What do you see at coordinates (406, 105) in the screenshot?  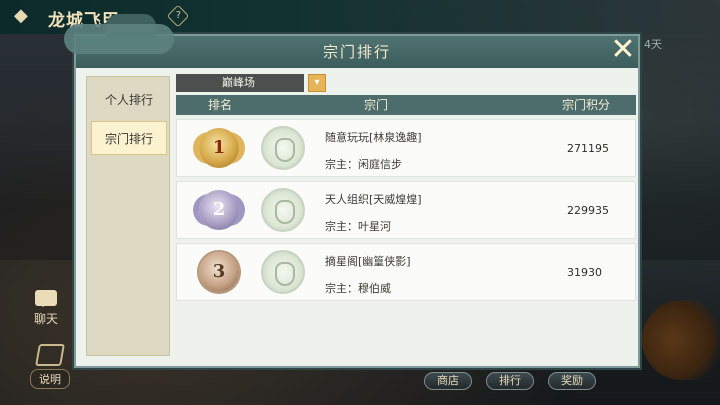 I see `table-header: 排名 宗门 宗门积分` at bounding box center [406, 105].